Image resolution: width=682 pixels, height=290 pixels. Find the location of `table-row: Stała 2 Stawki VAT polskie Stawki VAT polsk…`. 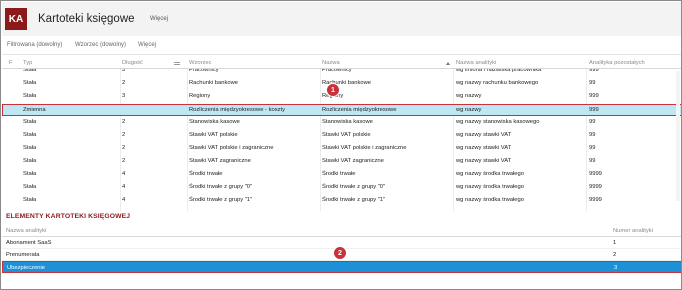

table-row: Stała 2 Stawki VAT polskie Stawki VAT polsk… is located at coordinates (341, 135).